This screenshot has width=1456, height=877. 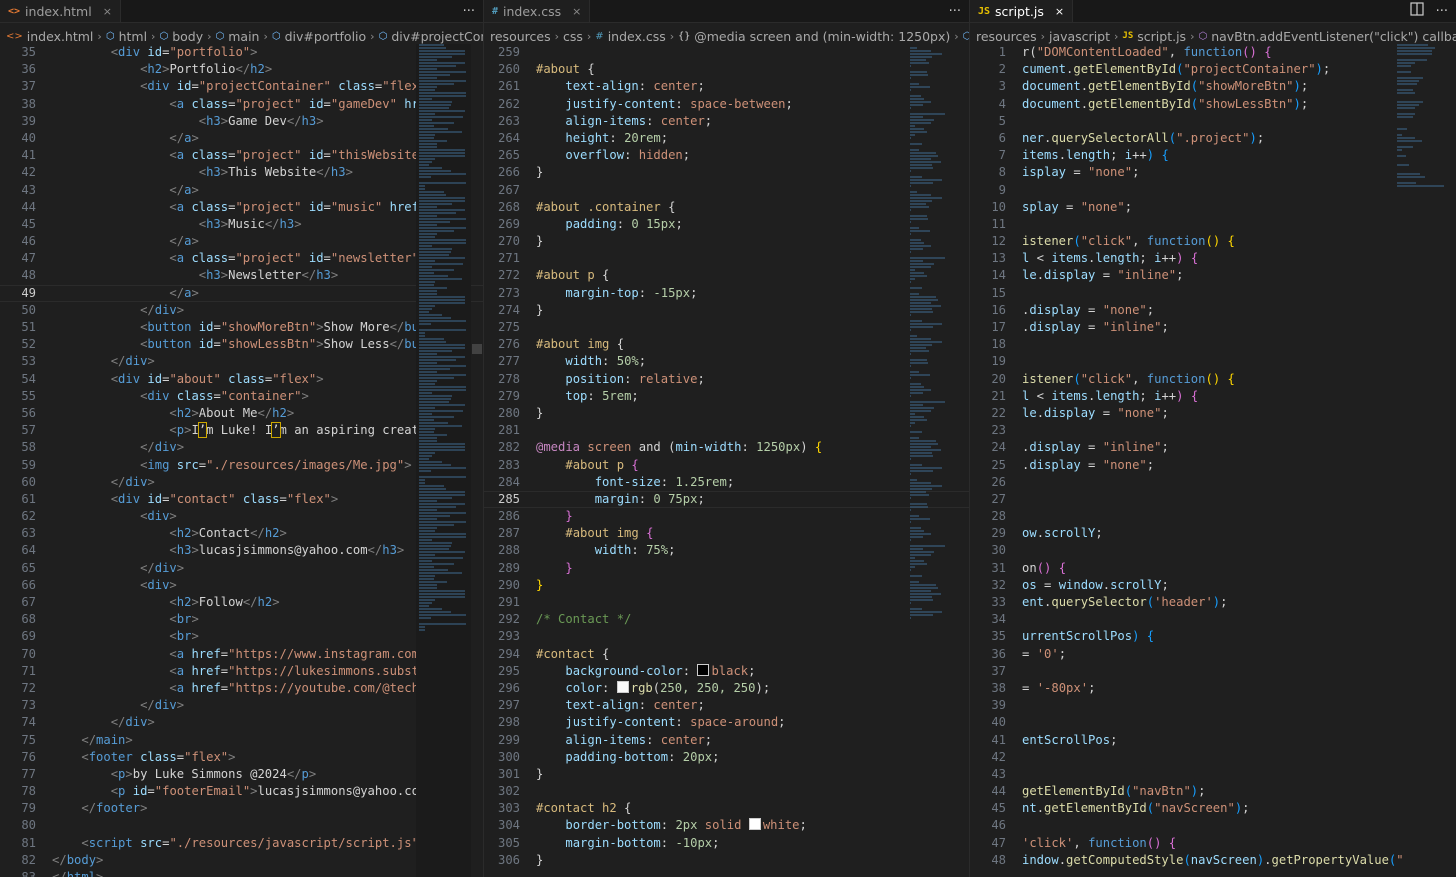 What do you see at coordinates (1213, 207) in the screenshot?
I see `code-line: 10 splay = "none";` at bounding box center [1213, 207].